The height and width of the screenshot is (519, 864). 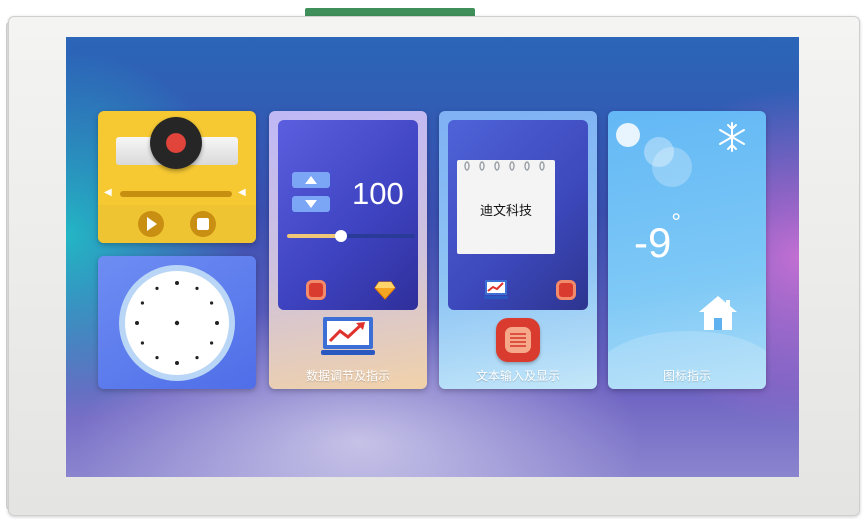 I want to click on document-lines, so click(x=518, y=340).